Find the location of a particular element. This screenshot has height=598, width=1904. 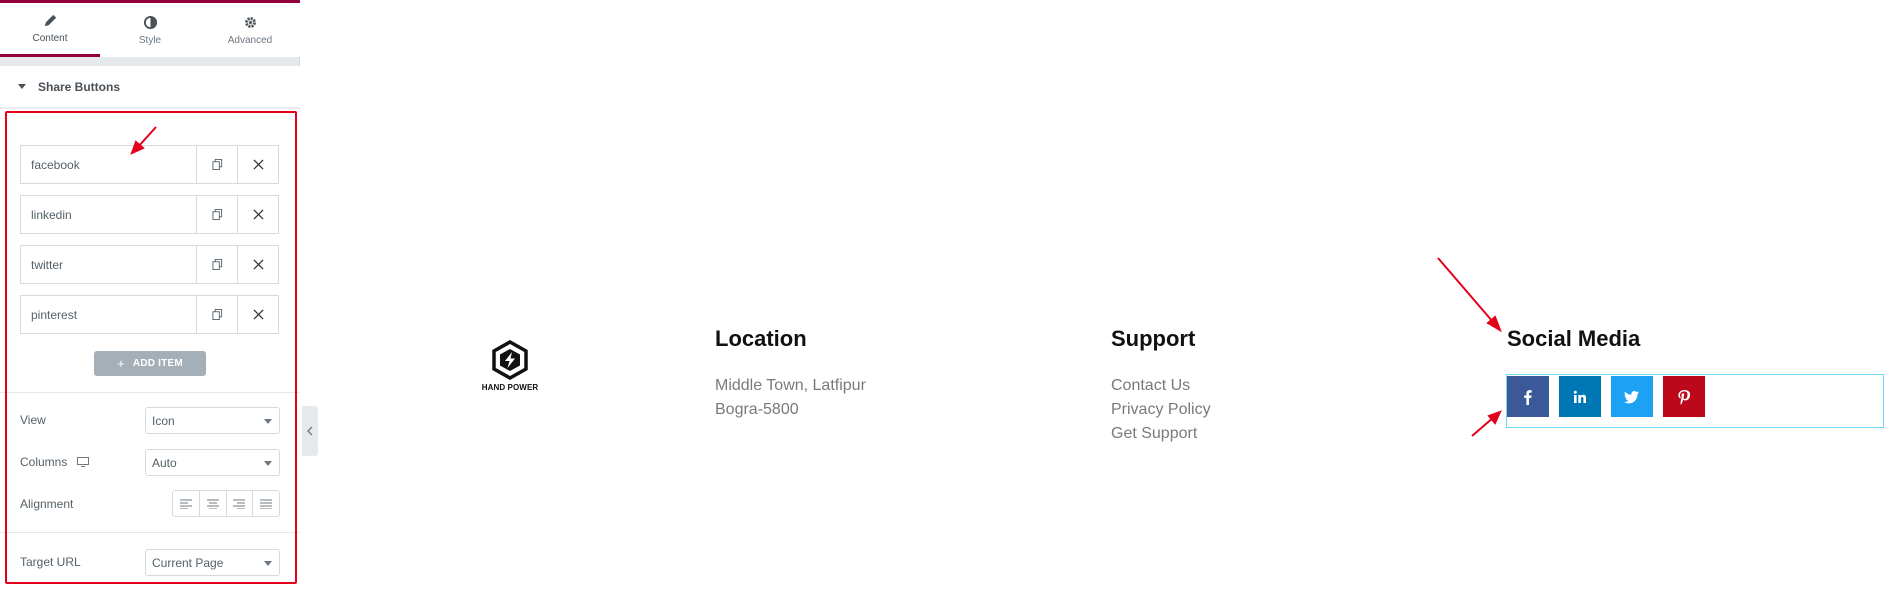

linkedin-icon is located at coordinates (1579, 396).